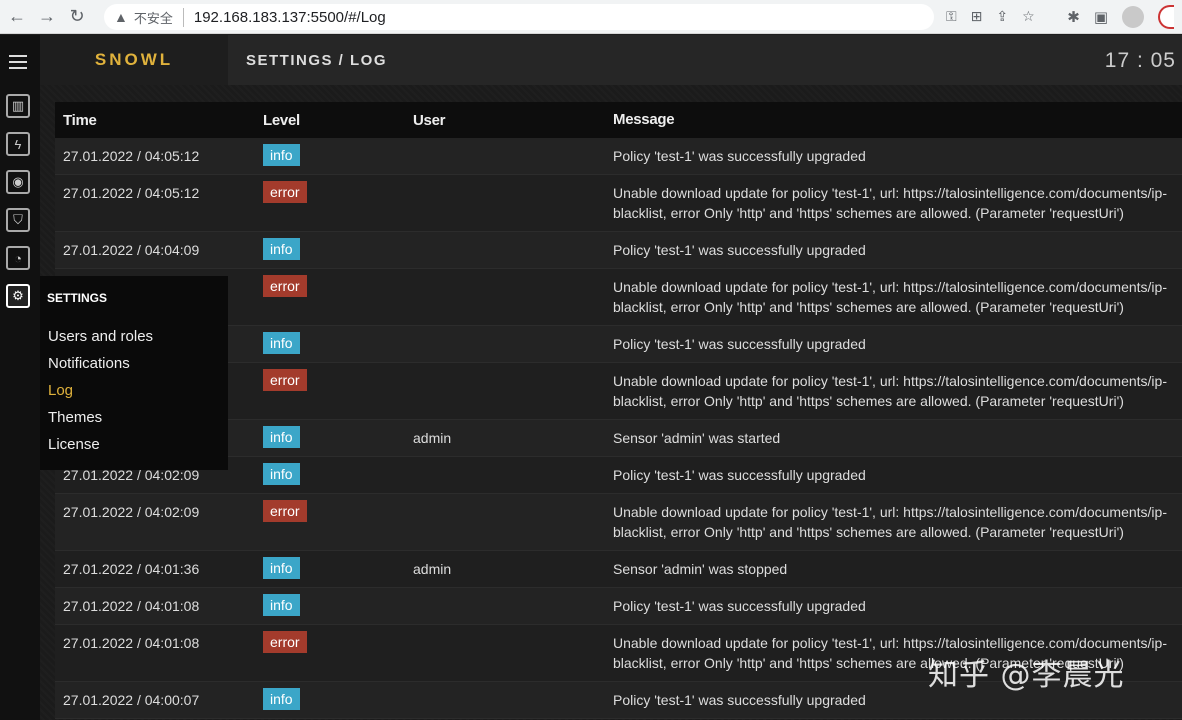 The height and width of the screenshot is (720, 1182). I want to click on menu-item-license: License, so click(74, 444).